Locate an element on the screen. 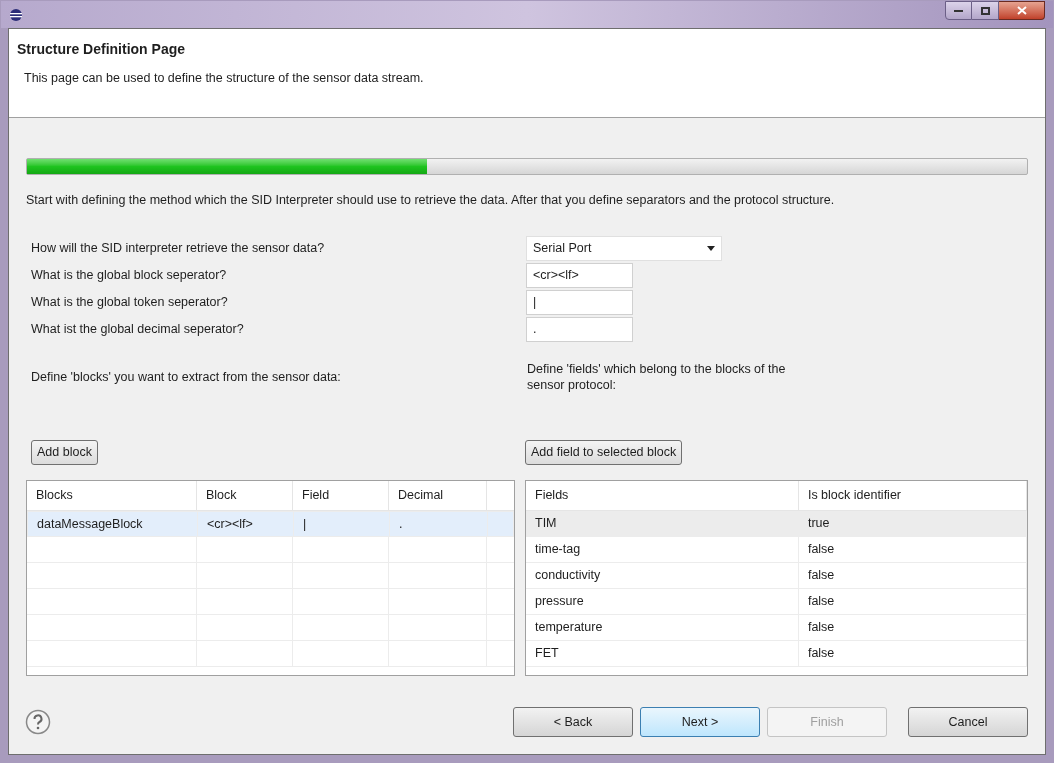  wizard-button: Next > is located at coordinates (700, 722).